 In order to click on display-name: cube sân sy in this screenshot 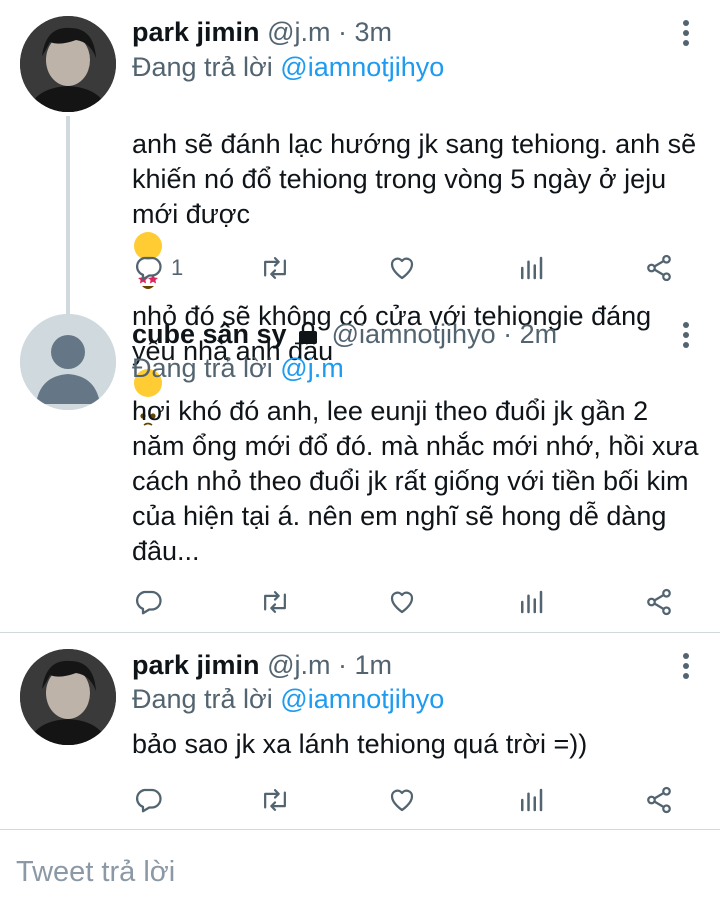, I will do `click(209, 334)`.